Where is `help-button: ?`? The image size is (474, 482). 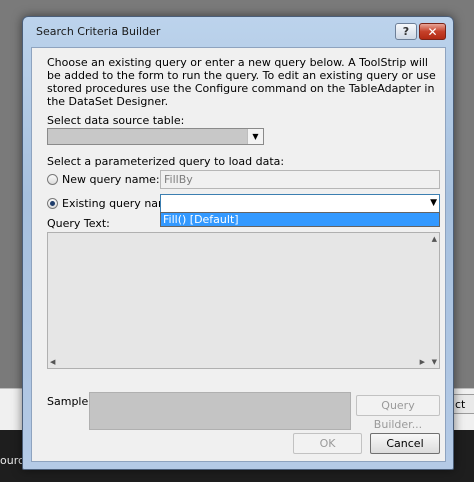
help-button: ? is located at coordinates (406, 31).